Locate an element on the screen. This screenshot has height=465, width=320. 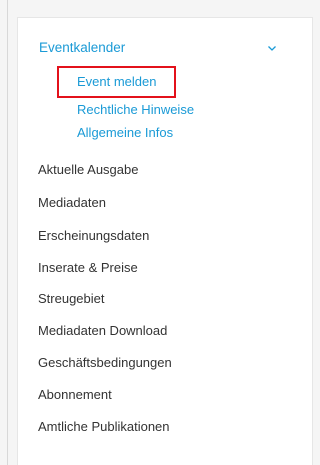
chevron-down-icon is located at coordinates (272, 48).